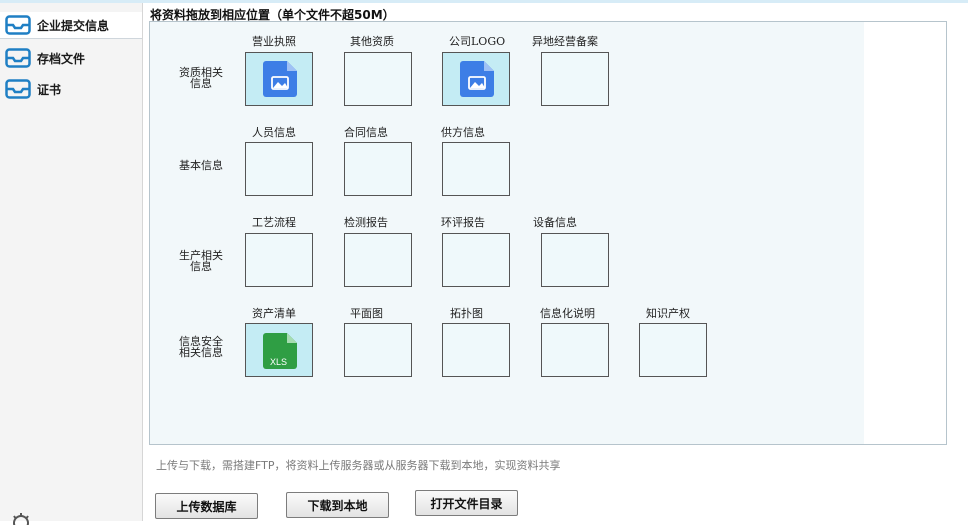  I want to click on drop-slot-asset-list: XLS, so click(279, 350).